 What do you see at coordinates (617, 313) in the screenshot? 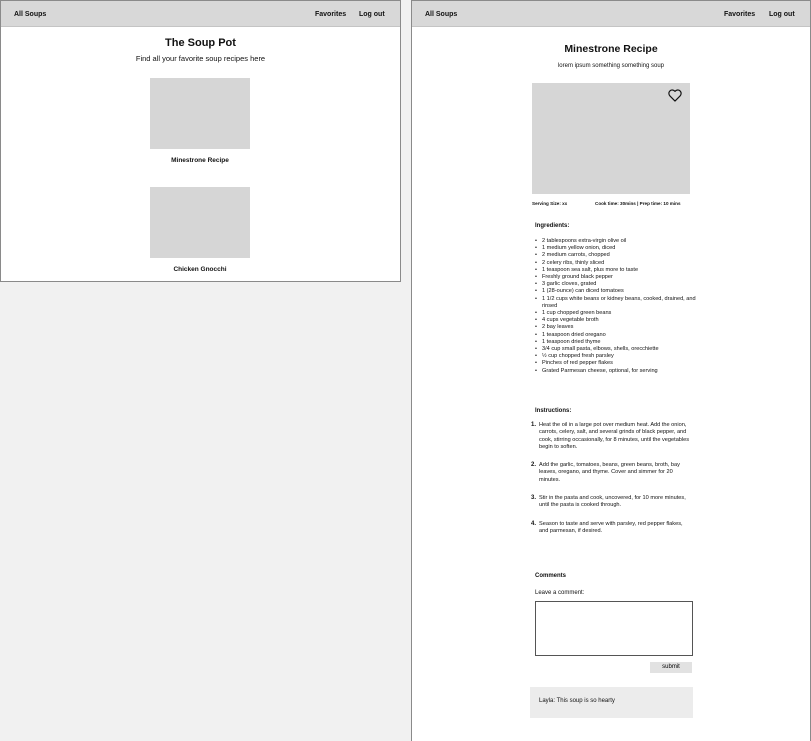
I see `ingredient-item: 1 cup chopped green beans` at bounding box center [617, 313].